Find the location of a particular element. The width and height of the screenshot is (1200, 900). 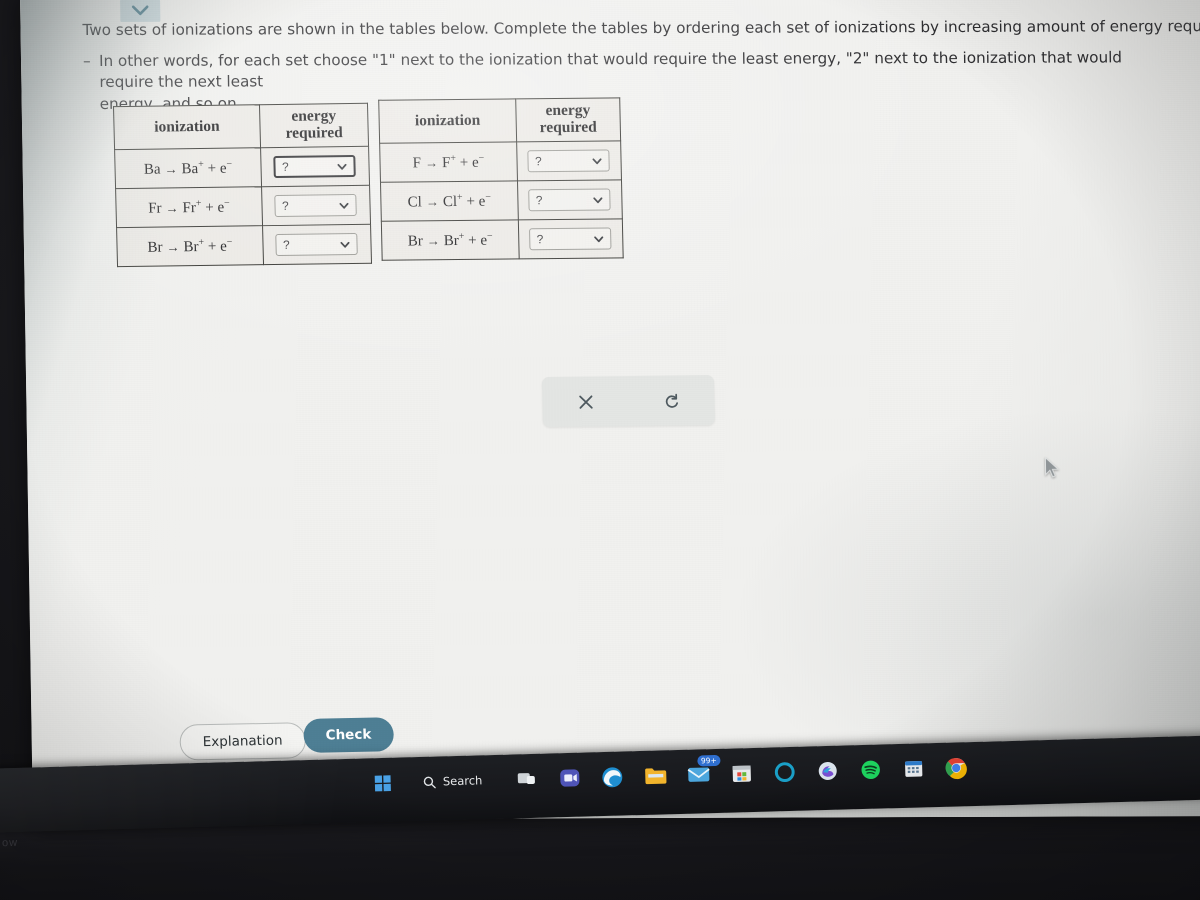

ionization-table-1: ionization energy required Ba → Ba+ + e− ? is located at coordinates (242, 185).